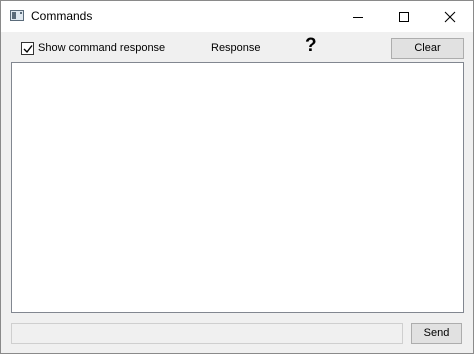 This screenshot has height=354, width=474. What do you see at coordinates (237, 16) in the screenshot?
I see `title-bar: Commands` at bounding box center [237, 16].